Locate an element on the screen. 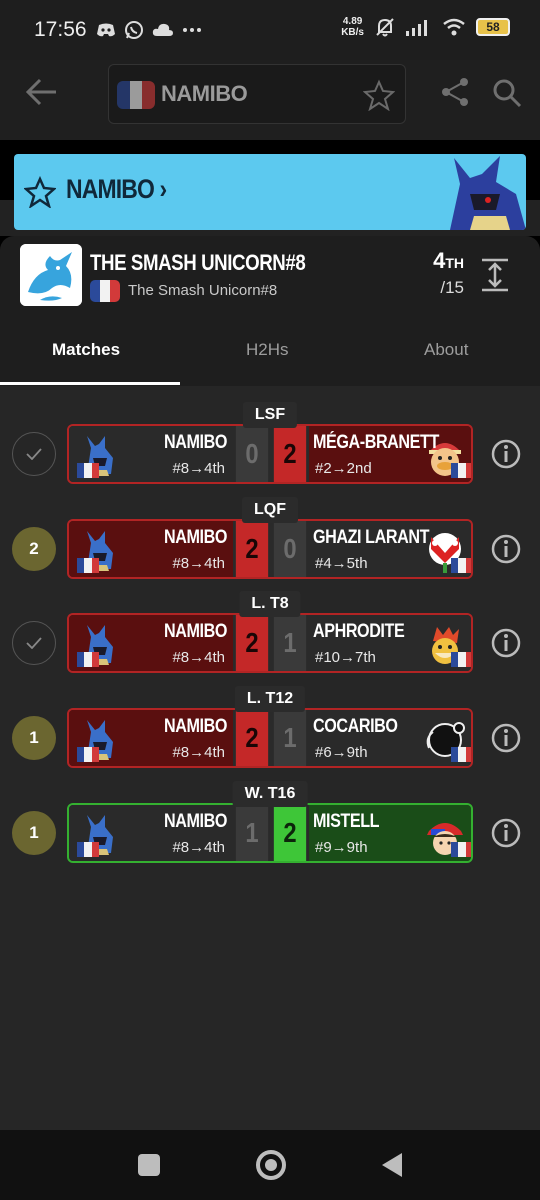 The width and height of the screenshot is (540, 1200). tournament-logo is located at coordinates (51, 275).